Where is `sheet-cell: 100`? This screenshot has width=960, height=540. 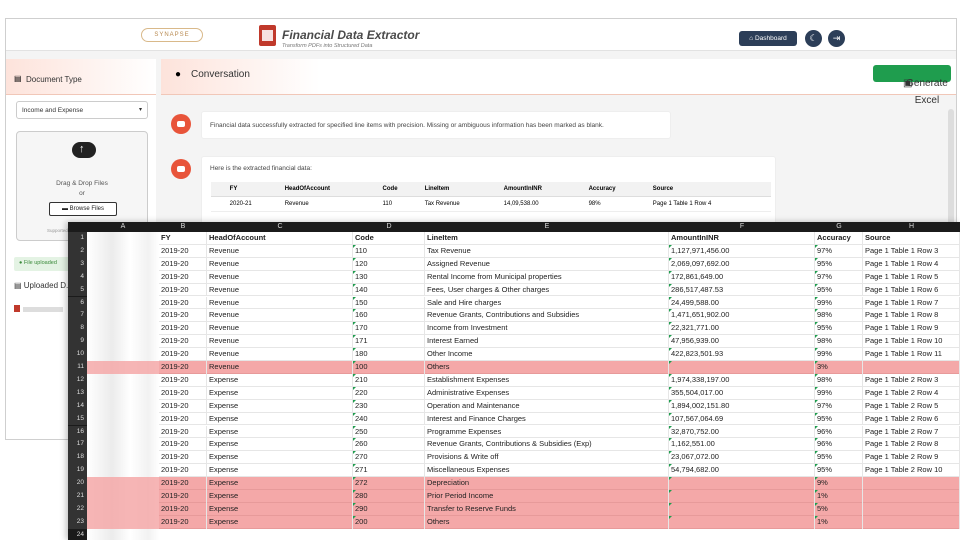
sheet-cell: 100 is located at coordinates (389, 367).